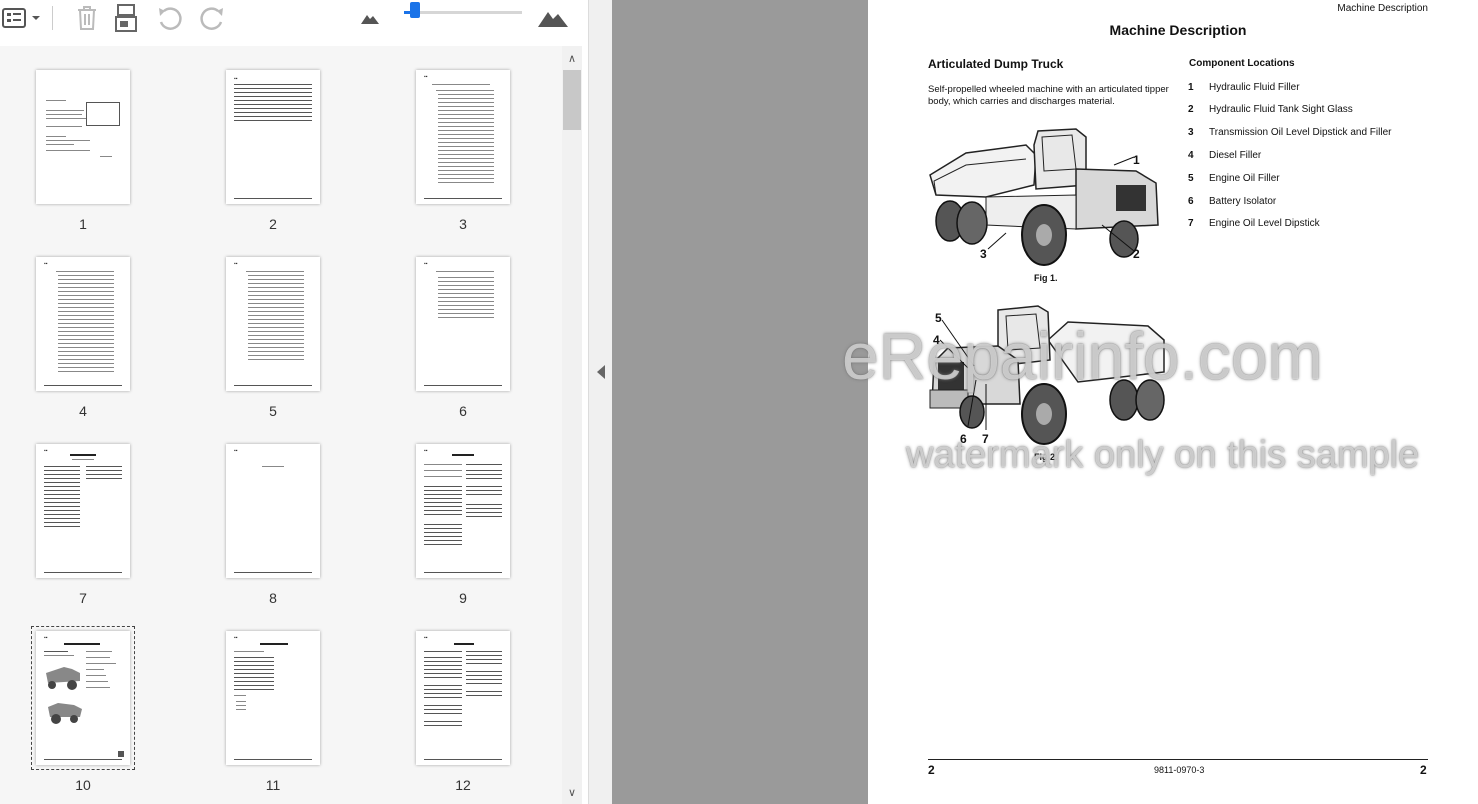 Image resolution: width=1478 pixels, height=804 pixels. I want to click on component-number: 4, so click(1191, 155).